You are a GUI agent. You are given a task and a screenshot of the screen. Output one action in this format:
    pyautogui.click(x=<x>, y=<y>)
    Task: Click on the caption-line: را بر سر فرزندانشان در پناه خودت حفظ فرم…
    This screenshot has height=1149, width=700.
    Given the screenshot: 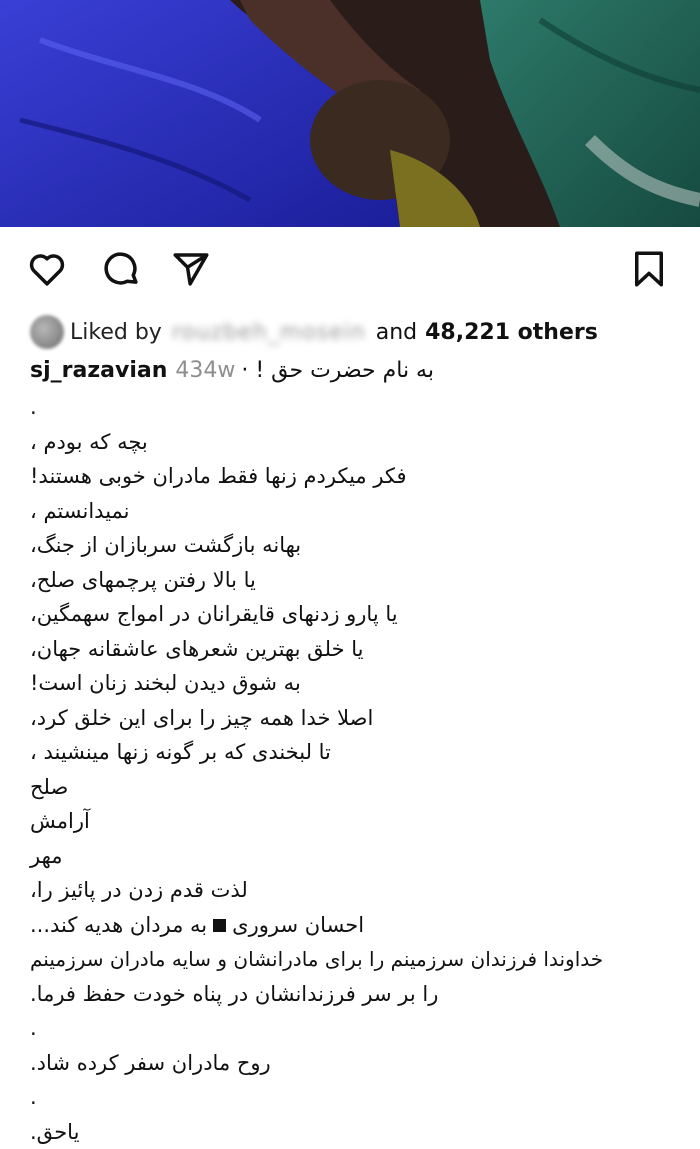 What is the action you would take?
    pyautogui.click(x=360, y=994)
    